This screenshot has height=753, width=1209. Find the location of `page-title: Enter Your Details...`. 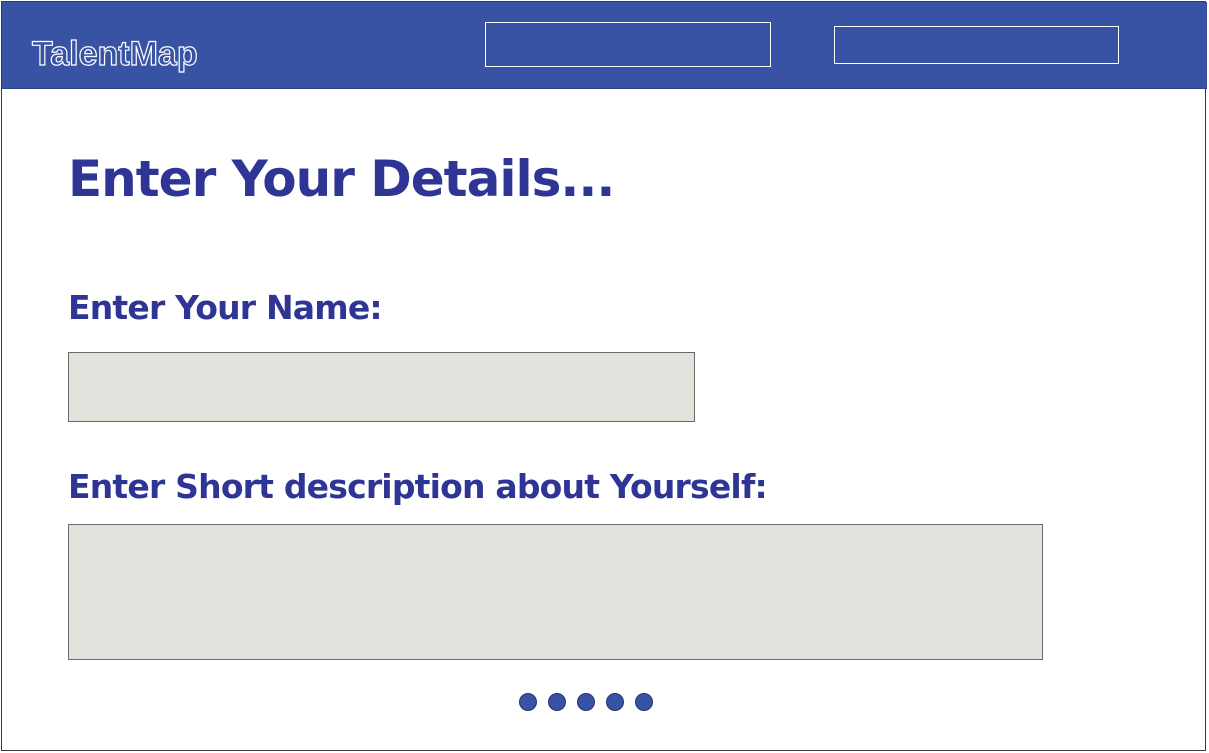

page-title: Enter Your Details... is located at coordinates (341, 179).